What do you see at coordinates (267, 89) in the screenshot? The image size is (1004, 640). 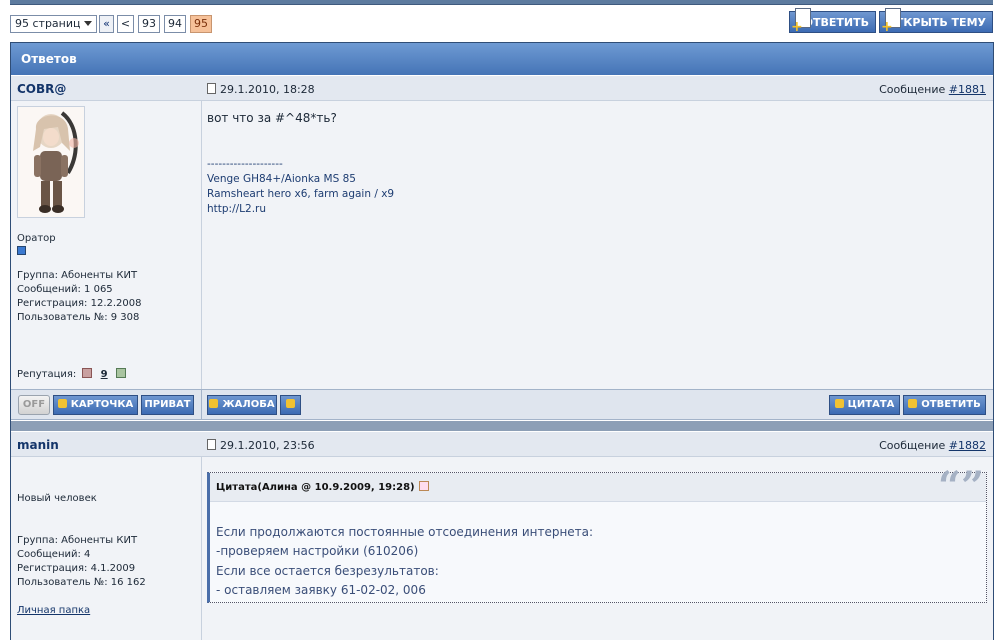 I see `post-date-text: 29.1.2010, 18:28` at bounding box center [267, 89].